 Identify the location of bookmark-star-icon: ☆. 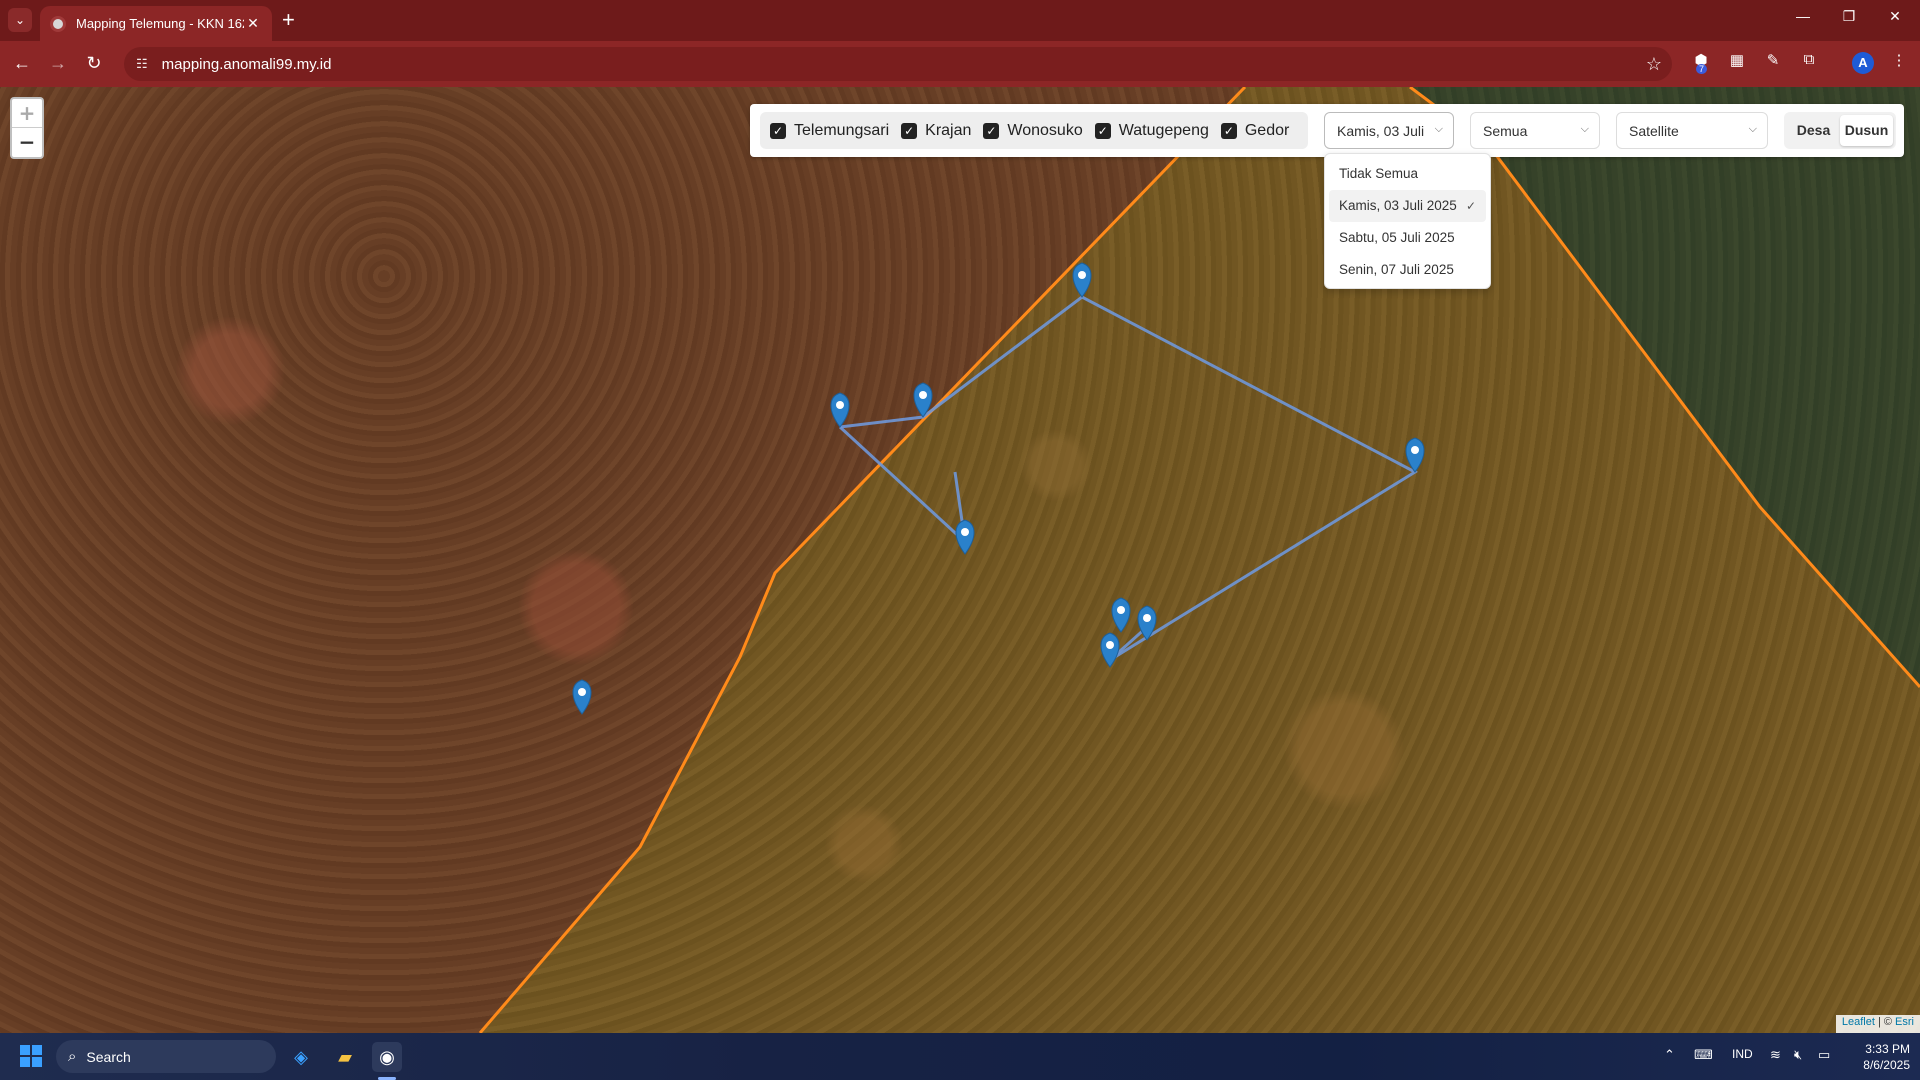
(1654, 64).